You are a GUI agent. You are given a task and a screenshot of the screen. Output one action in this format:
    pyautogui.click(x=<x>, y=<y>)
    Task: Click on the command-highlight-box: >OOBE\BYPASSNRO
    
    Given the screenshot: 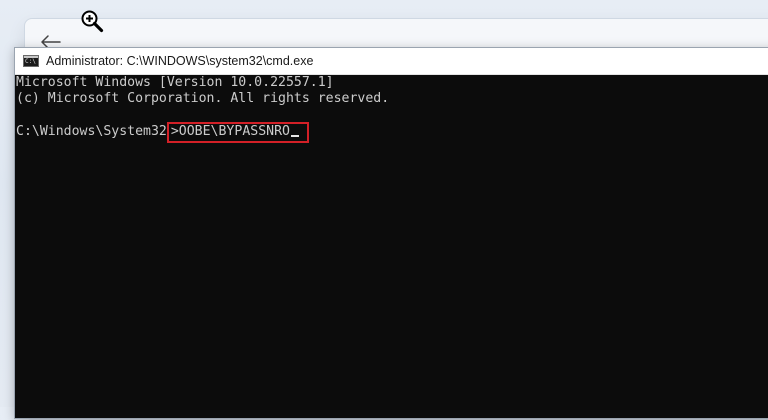 What is the action you would take?
    pyautogui.click(x=237, y=132)
    